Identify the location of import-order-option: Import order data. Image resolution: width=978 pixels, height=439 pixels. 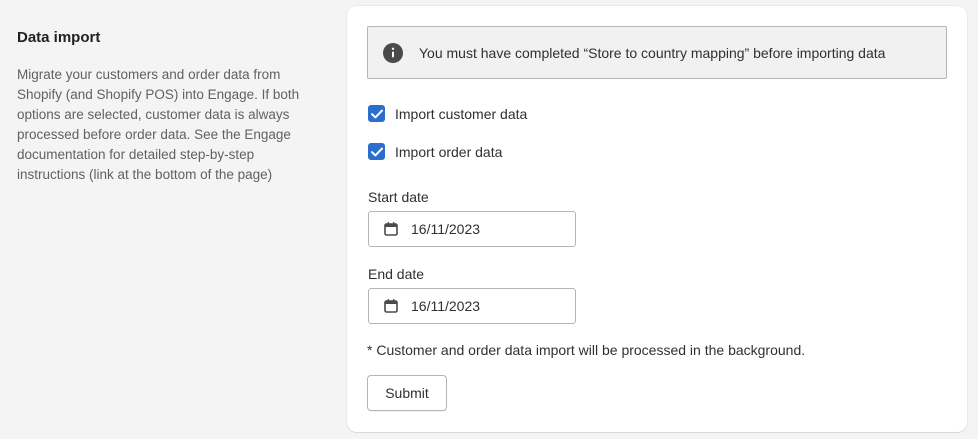
(435, 151).